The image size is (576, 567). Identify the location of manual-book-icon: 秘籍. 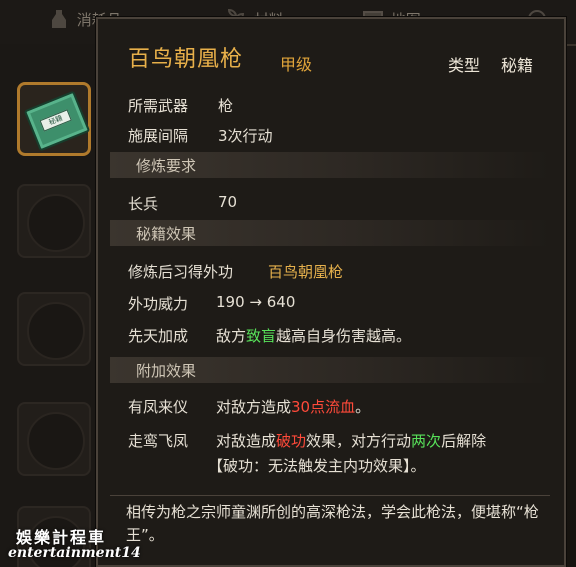
(57, 121).